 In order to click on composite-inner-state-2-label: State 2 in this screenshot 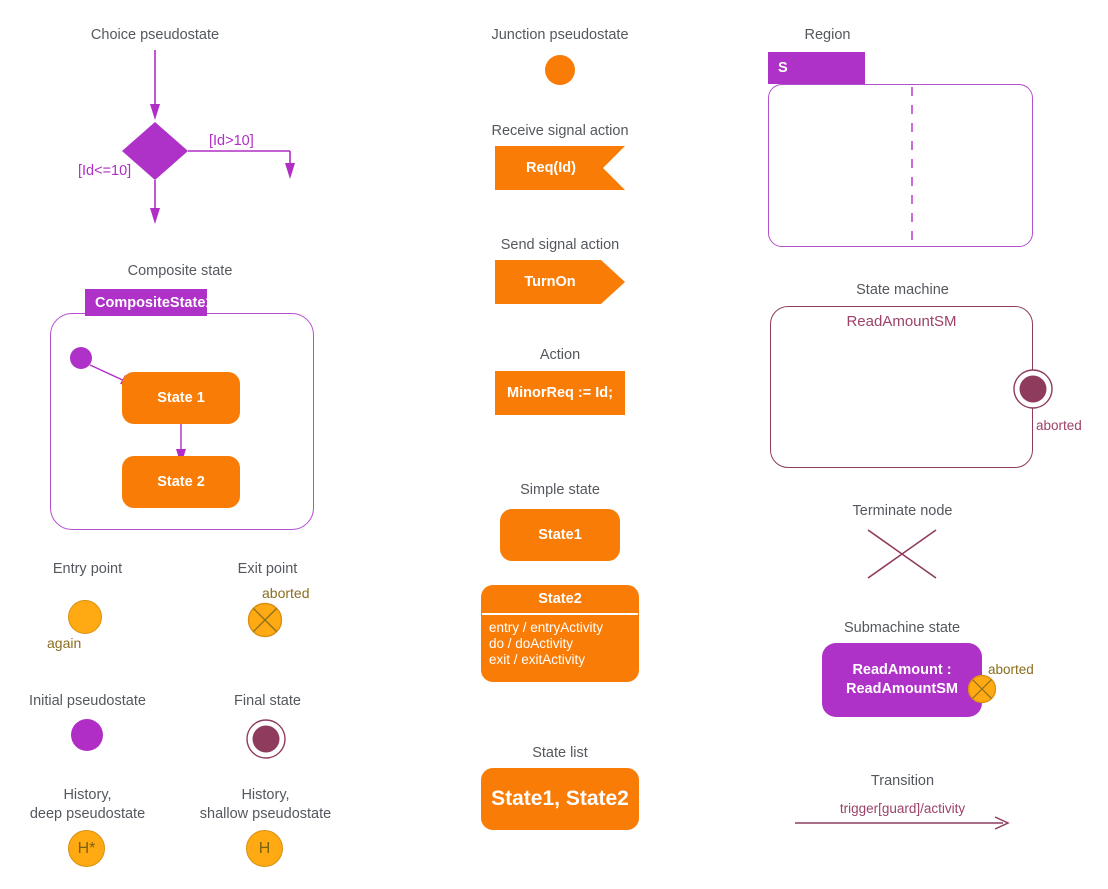, I will do `click(181, 482)`.